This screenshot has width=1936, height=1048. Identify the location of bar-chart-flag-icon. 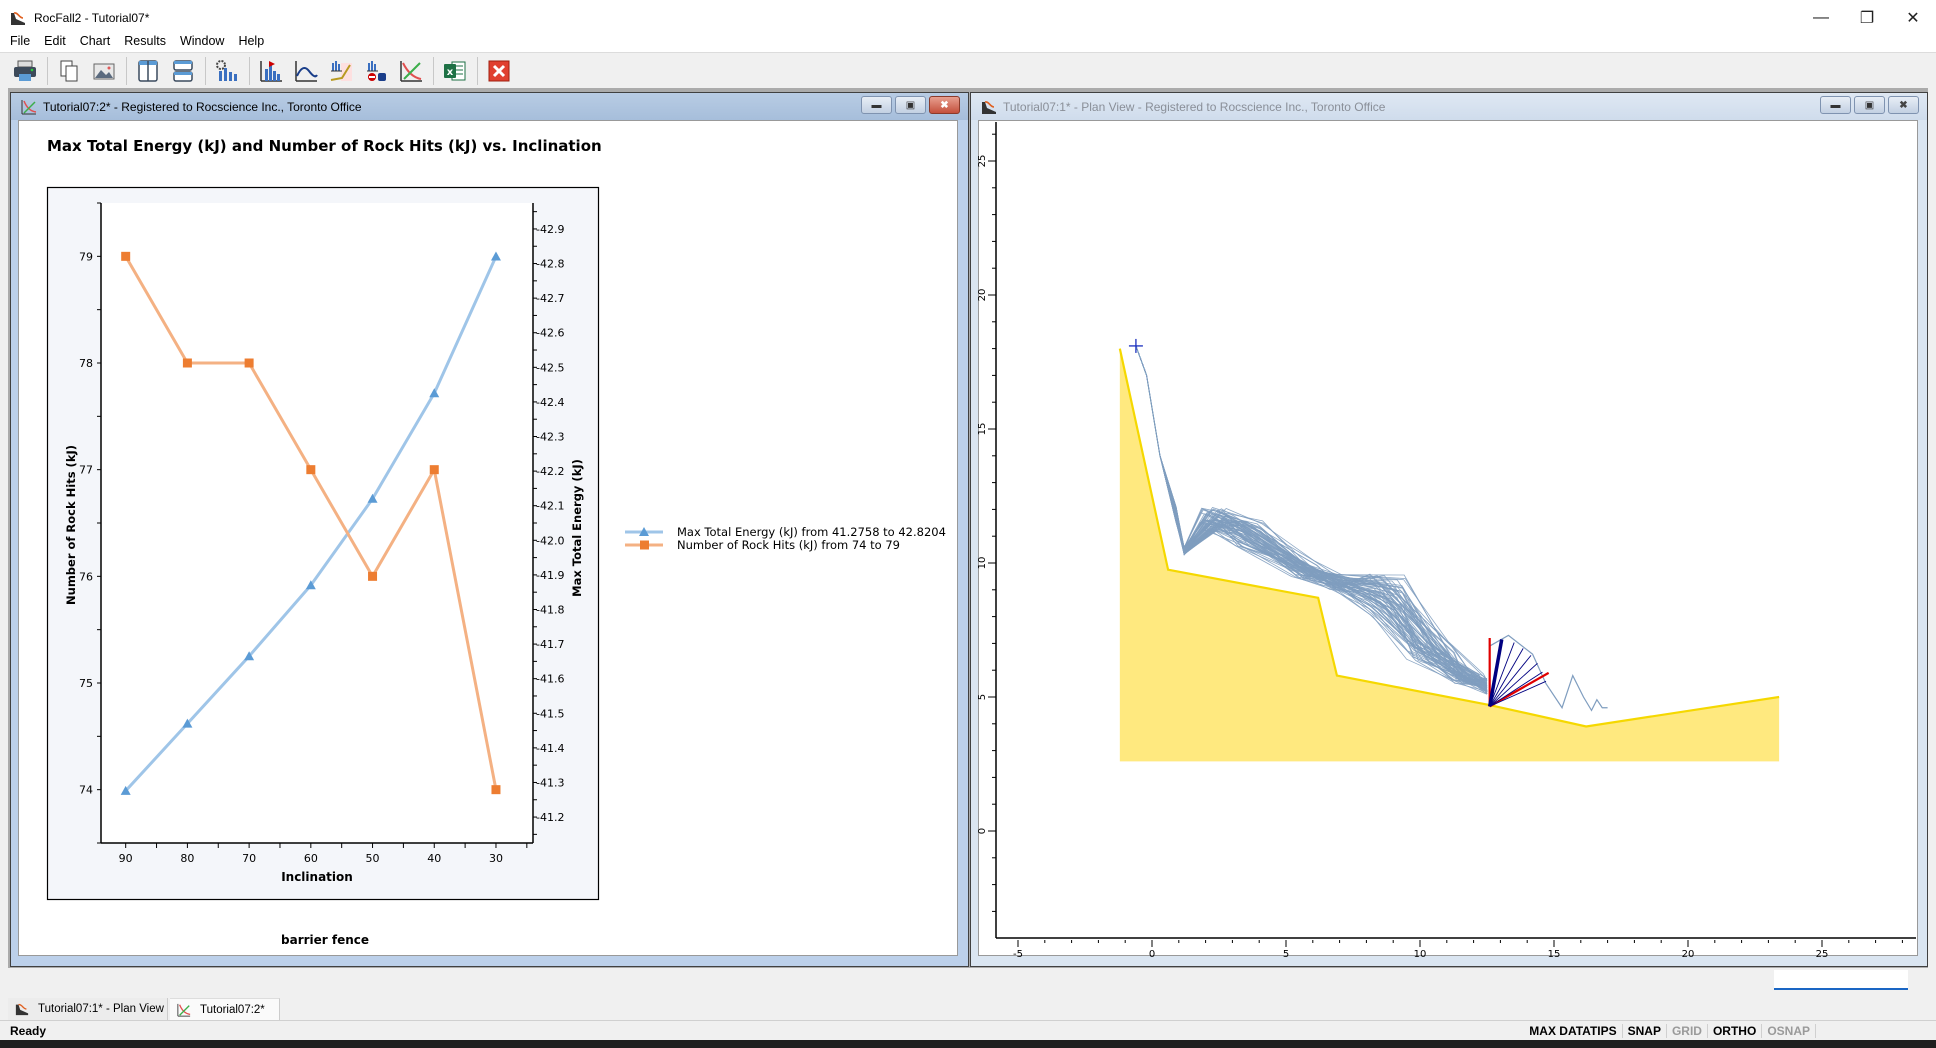
(271, 71).